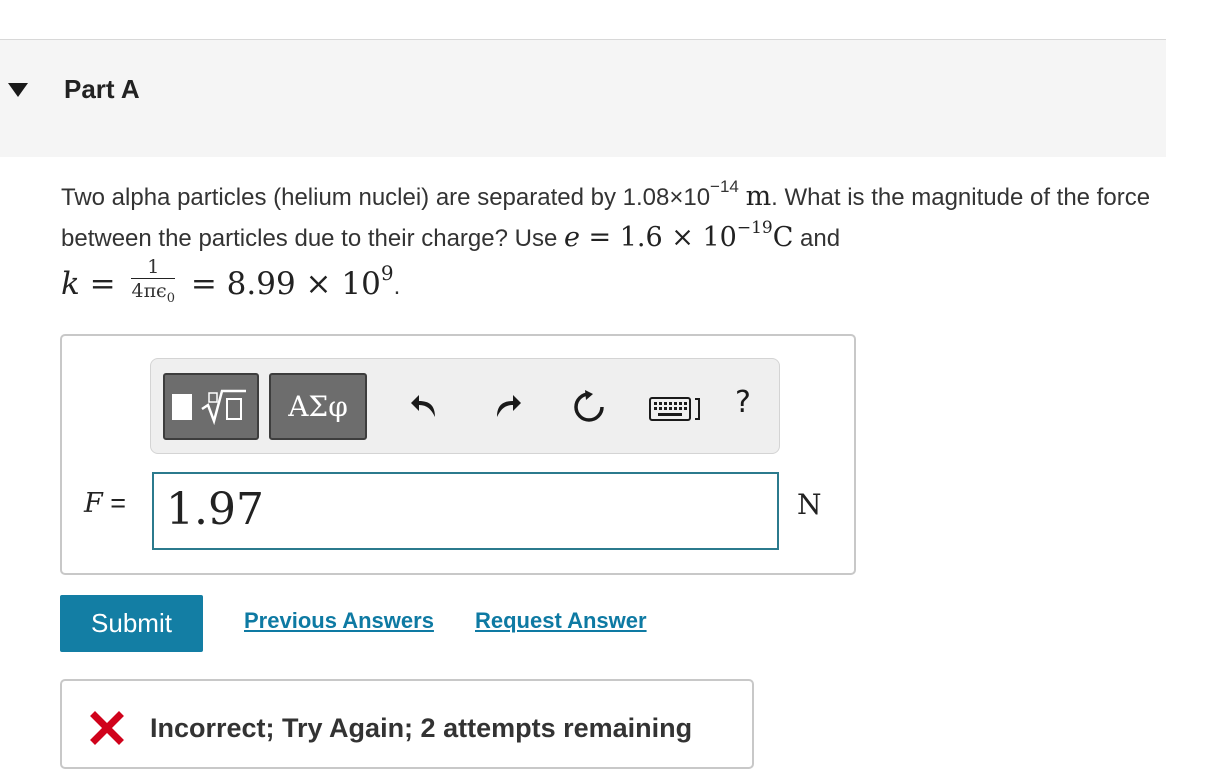 This screenshot has height=769, width=1215. I want to click on answer-unit: N, so click(809, 504).